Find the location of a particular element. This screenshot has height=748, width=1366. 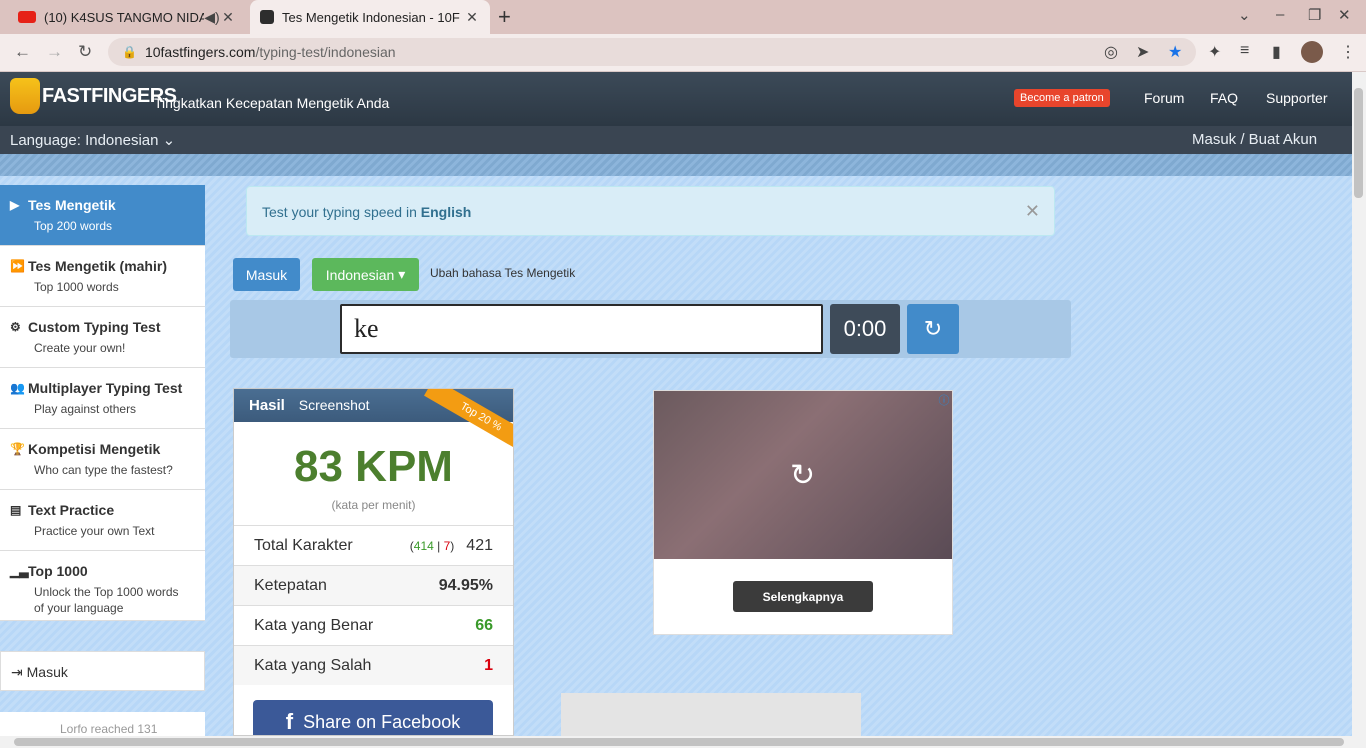

minimize-icon: – is located at coordinates (1280, 14).